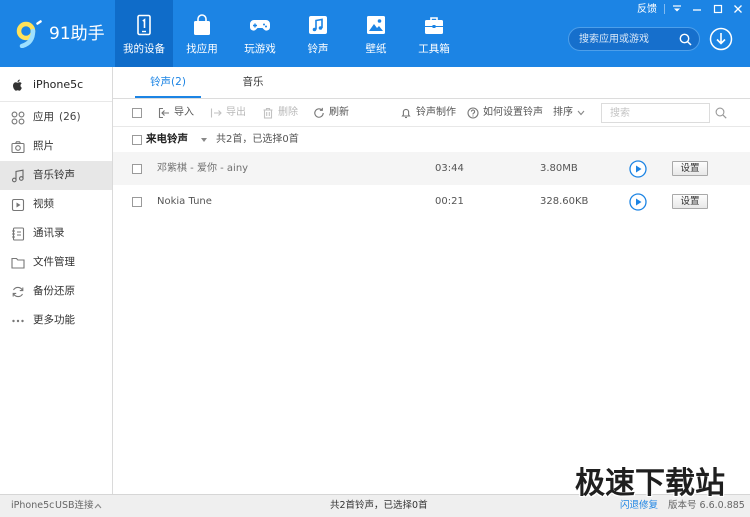  Describe the element at coordinates (318, 25) in the screenshot. I see `music-note-icon` at that location.